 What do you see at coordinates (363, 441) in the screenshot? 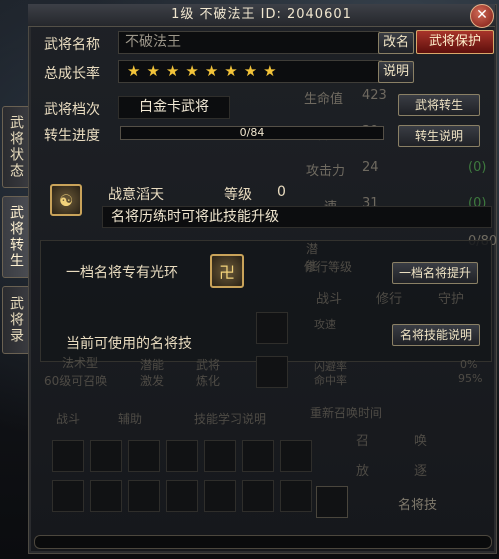
I see `ghost-summon-1: 召` at bounding box center [363, 441].